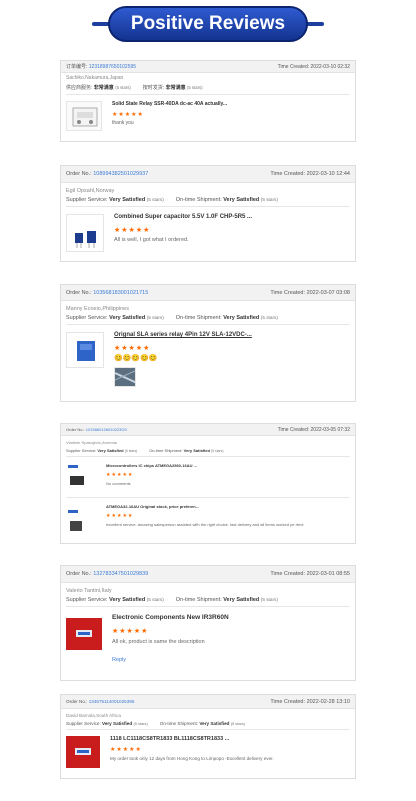  I want to click on order-number-link: 134675114001025395, so click(112, 701).